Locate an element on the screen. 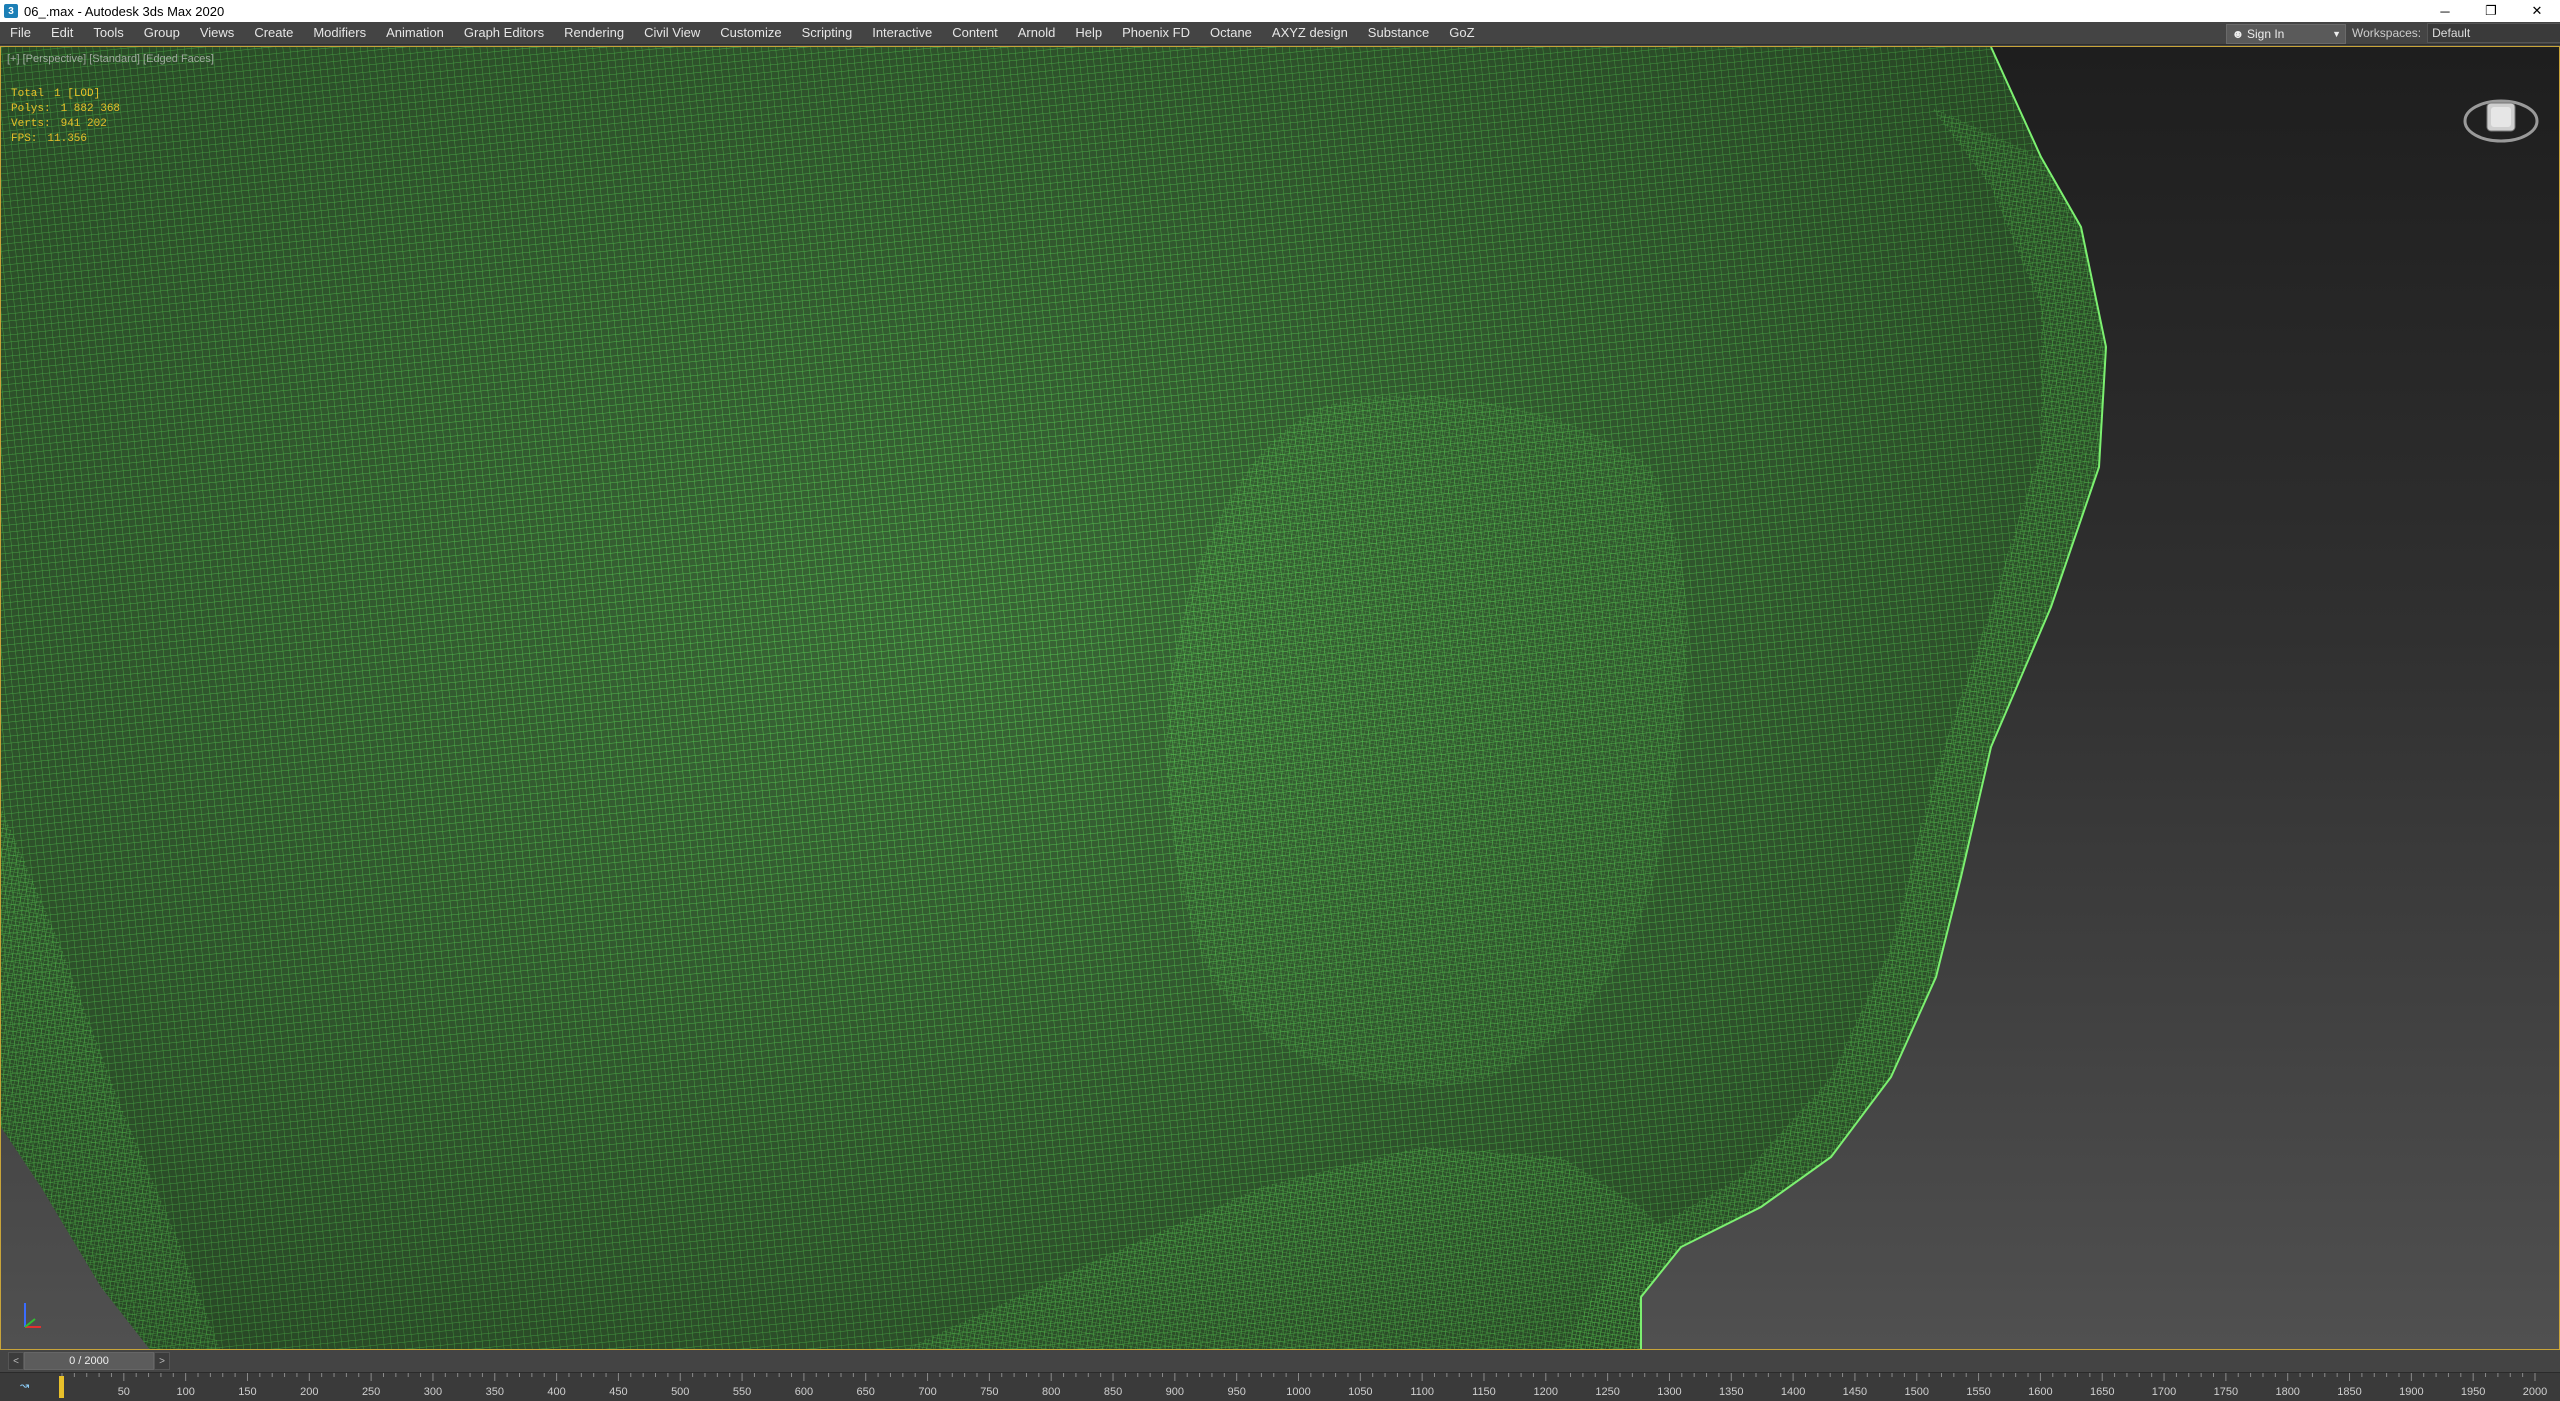 The image size is (2560, 1401). ruler-tick-label: 150 is located at coordinates (247, 1392).